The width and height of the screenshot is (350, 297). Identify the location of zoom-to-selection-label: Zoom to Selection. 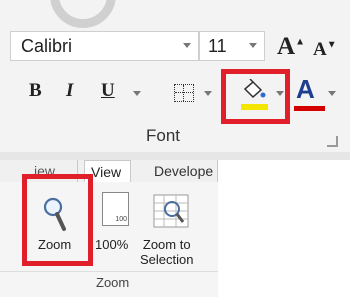
(166, 252).